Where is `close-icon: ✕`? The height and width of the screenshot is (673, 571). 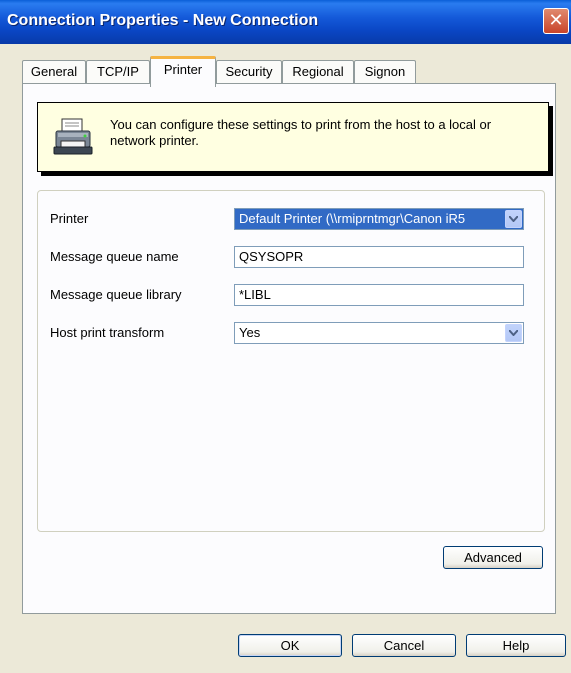
close-icon: ✕ is located at coordinates (556, 20).